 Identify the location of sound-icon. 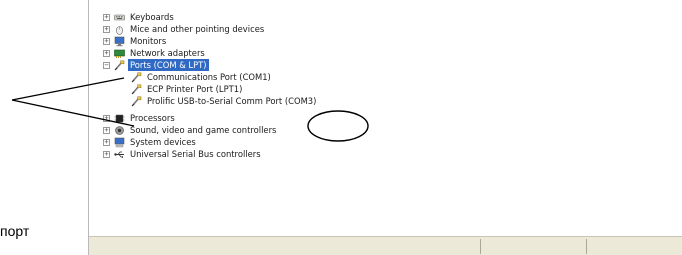
(119, 130).